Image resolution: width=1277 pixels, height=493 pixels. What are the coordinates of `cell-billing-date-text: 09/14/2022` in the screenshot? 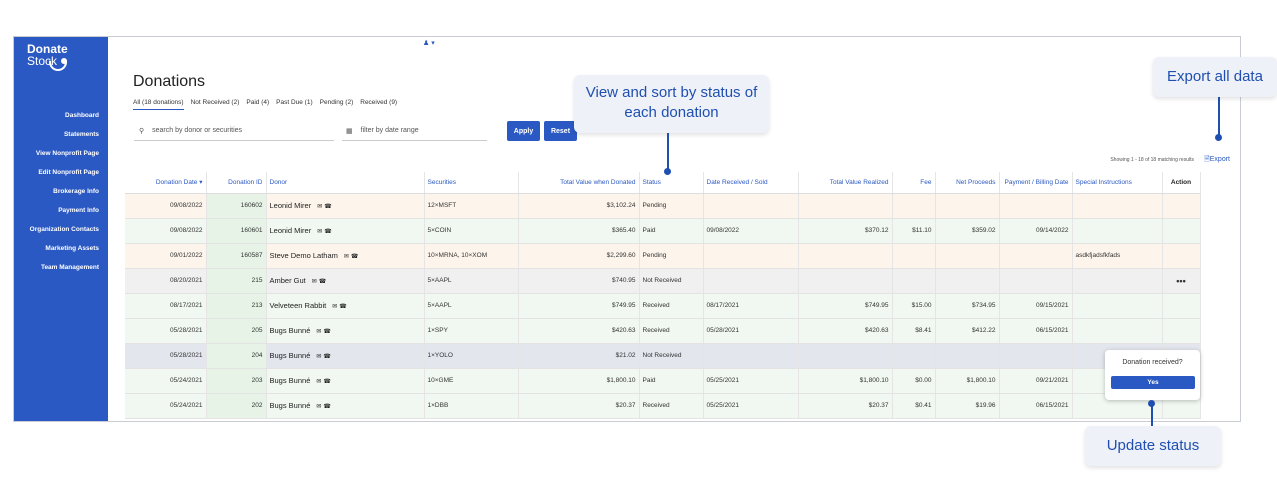 It's located at (1052, 230).